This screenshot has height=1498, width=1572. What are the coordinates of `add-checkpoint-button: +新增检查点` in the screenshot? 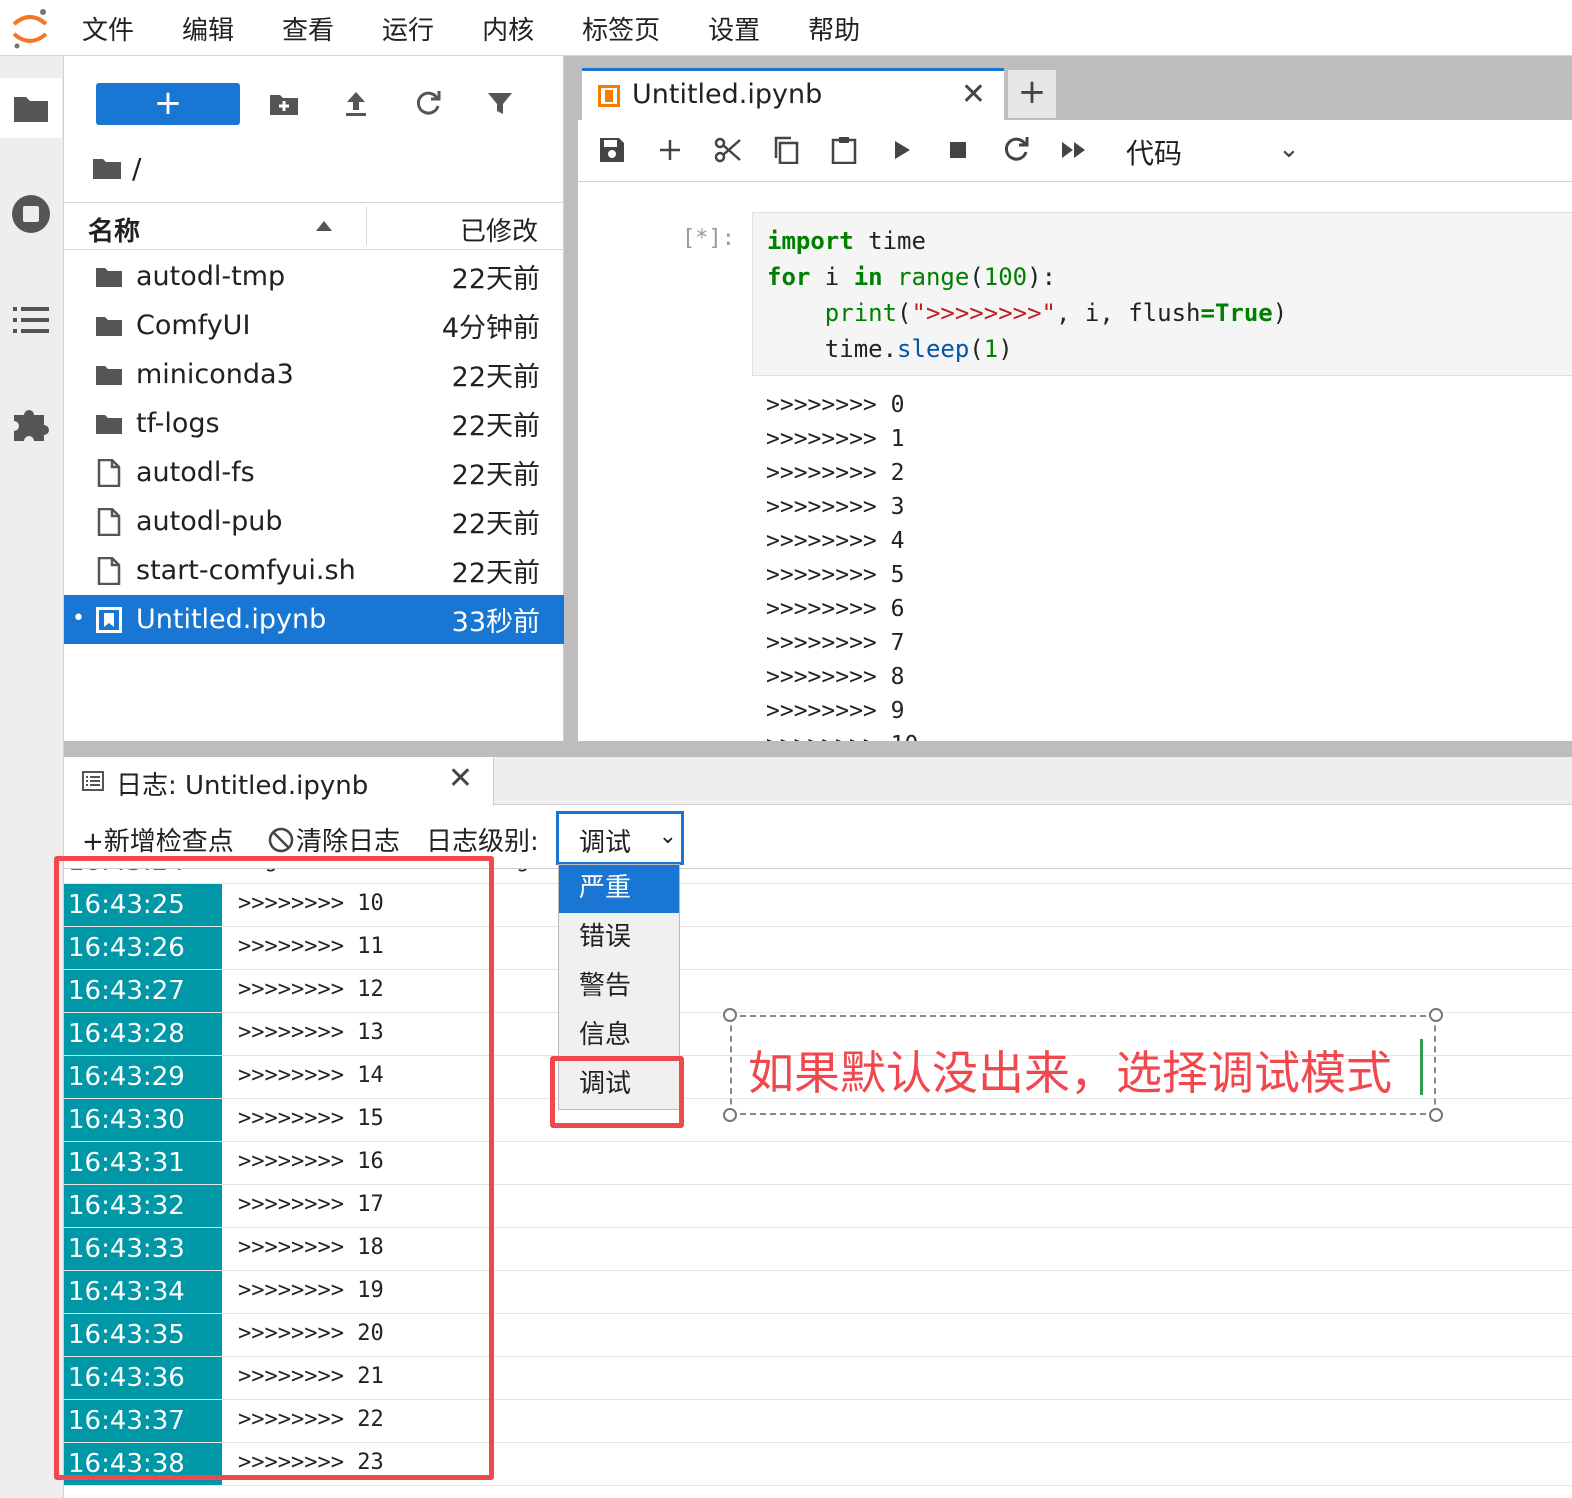 It's located at (158, 839).